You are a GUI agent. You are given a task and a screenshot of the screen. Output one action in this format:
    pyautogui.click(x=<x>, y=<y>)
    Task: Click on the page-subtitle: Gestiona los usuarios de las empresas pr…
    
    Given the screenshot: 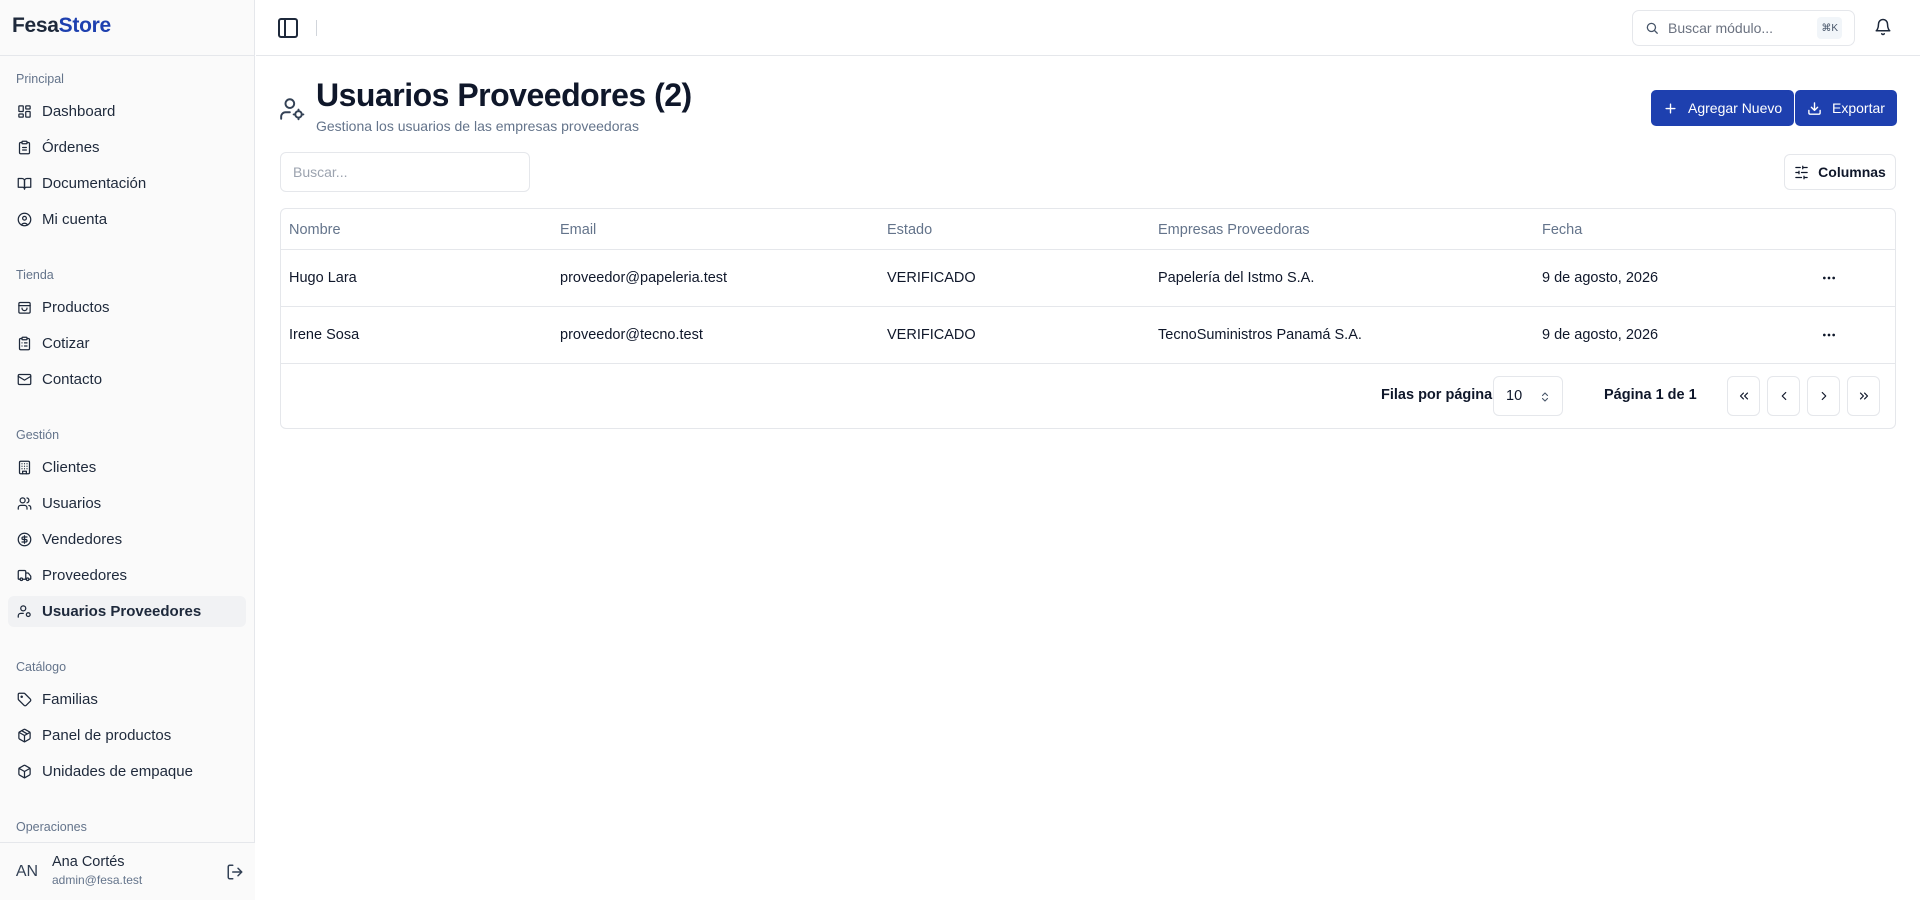 What is the action you would take?
    pyautogui.click(x=477, y=126)
    